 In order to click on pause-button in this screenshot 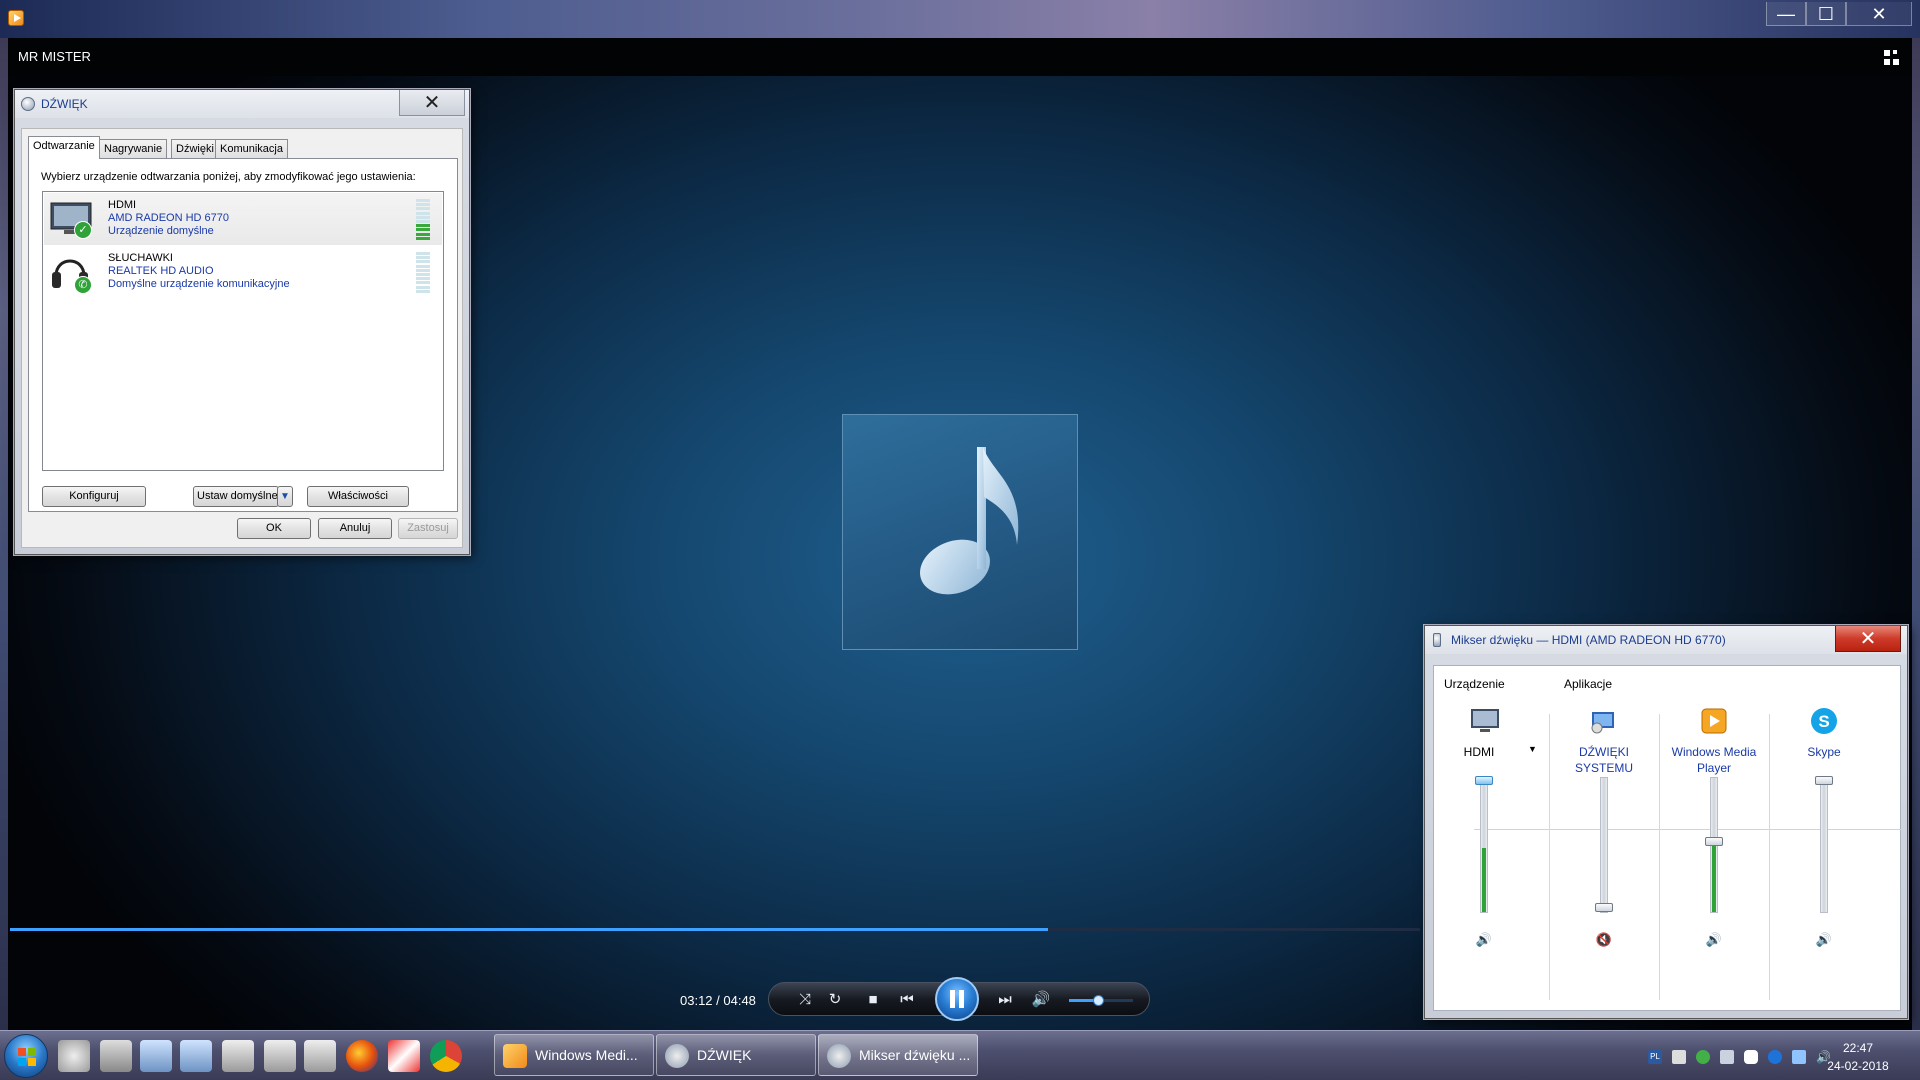, I will do `click(957, 999)`.